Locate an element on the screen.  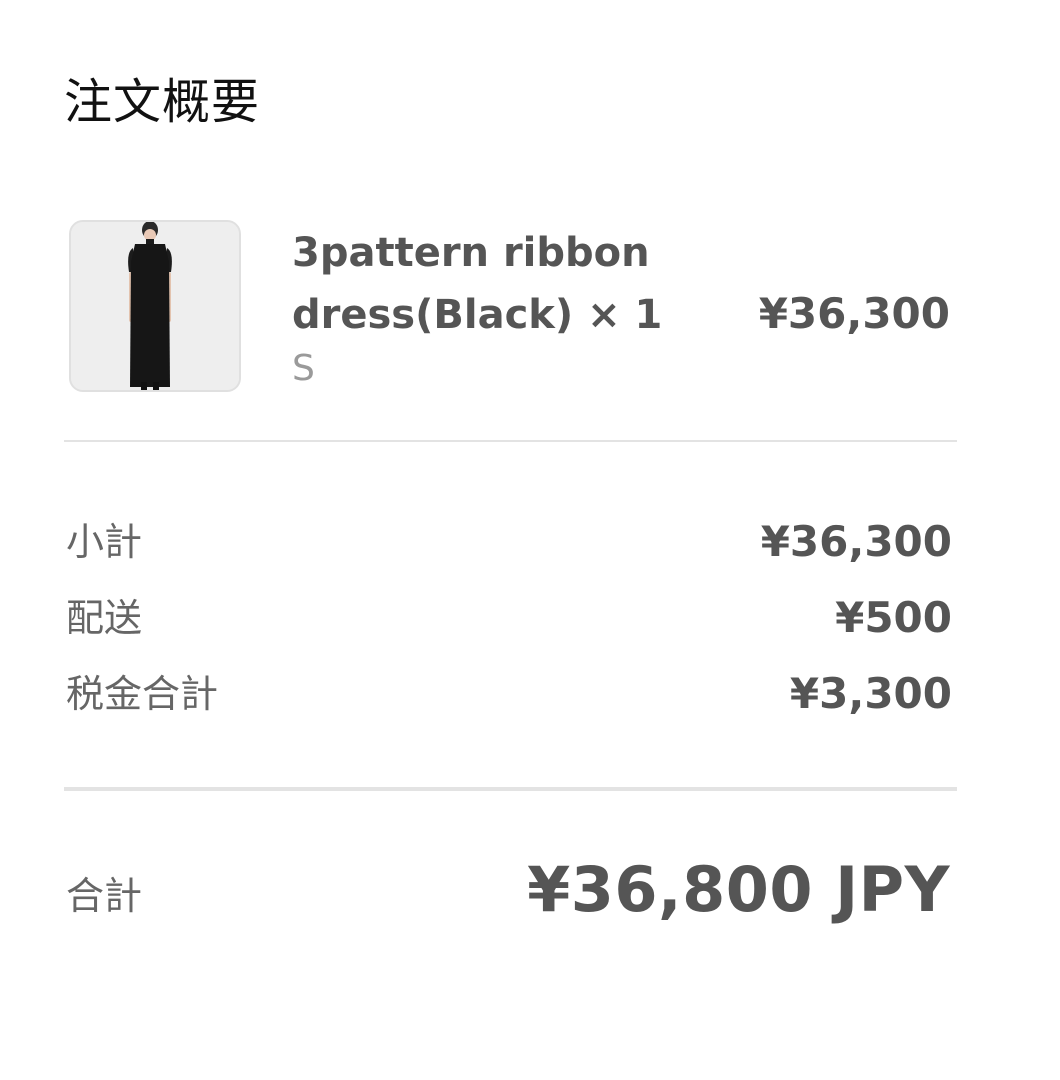
tax-label: 税金合計 is located at coordinates (142, 694).